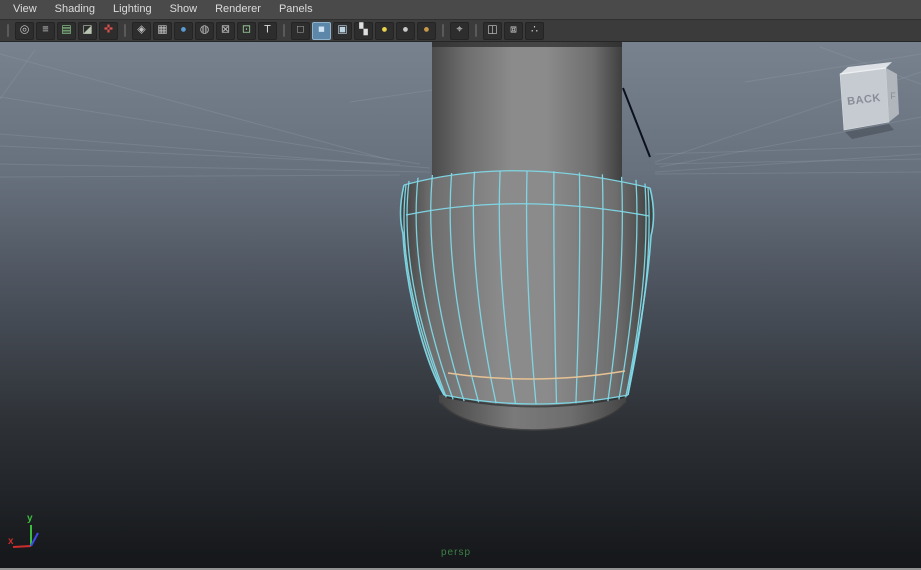 This screenshot has width=921, height=570. What do you see at coordinates (87, 30) in the screenshot?
I see `image-plane-icon: ◪` at bounding box center [87, 30].